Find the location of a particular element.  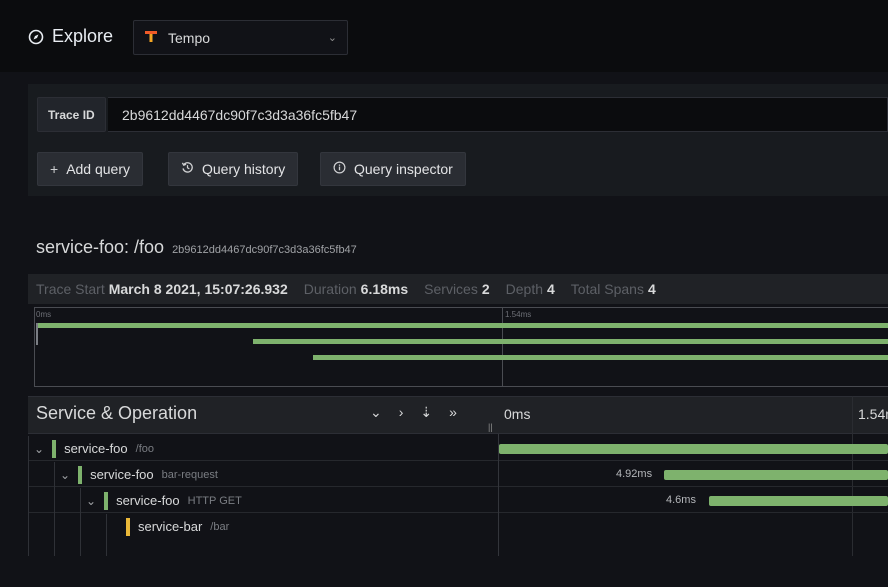

collapse-one-icon: ⌄ is located at coordinates (376, 412).